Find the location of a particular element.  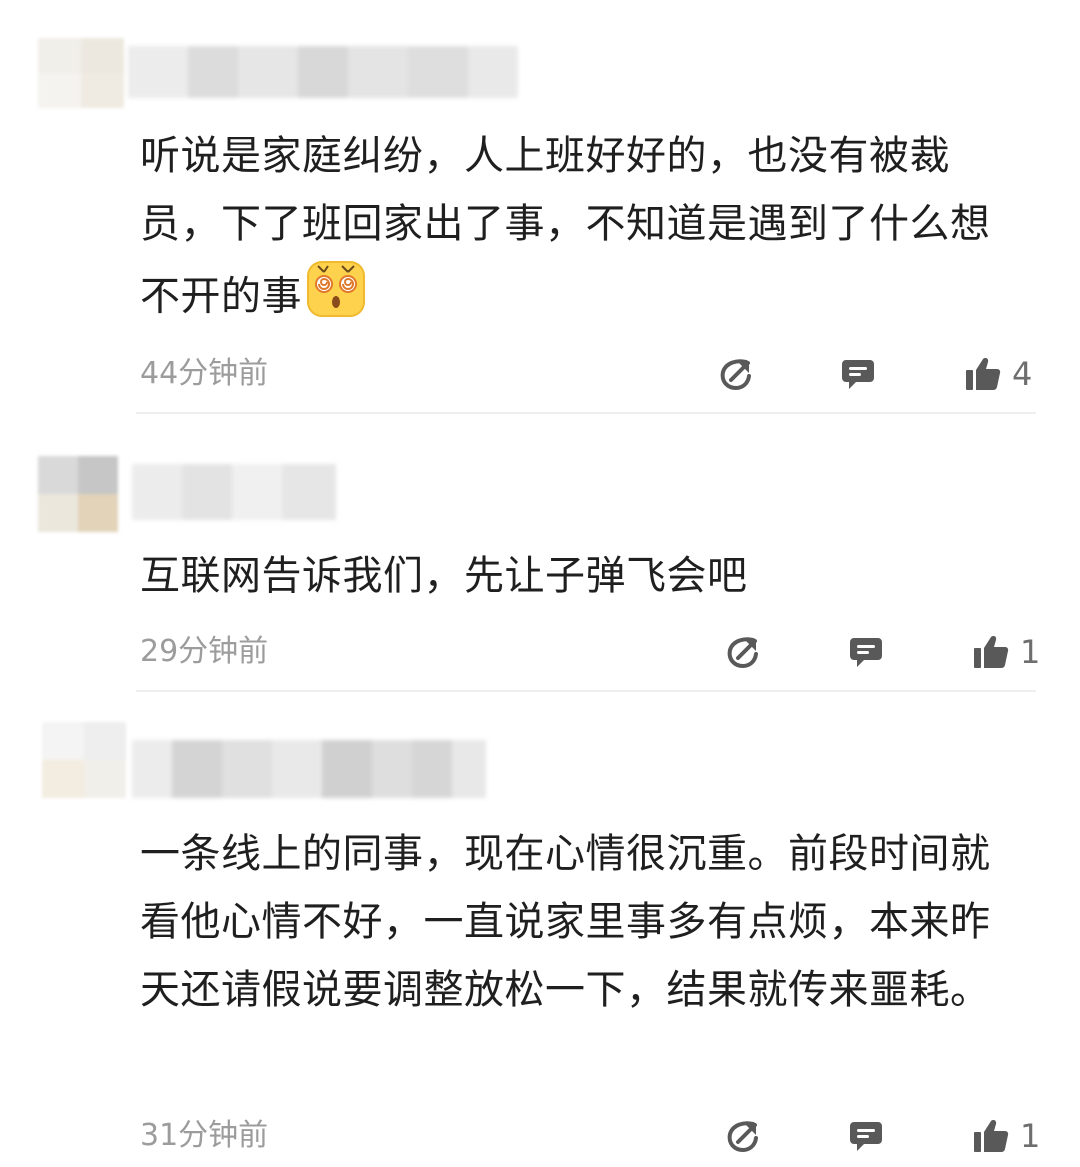

comment-time: 44分钟前 is located at coordinates (204, 373).